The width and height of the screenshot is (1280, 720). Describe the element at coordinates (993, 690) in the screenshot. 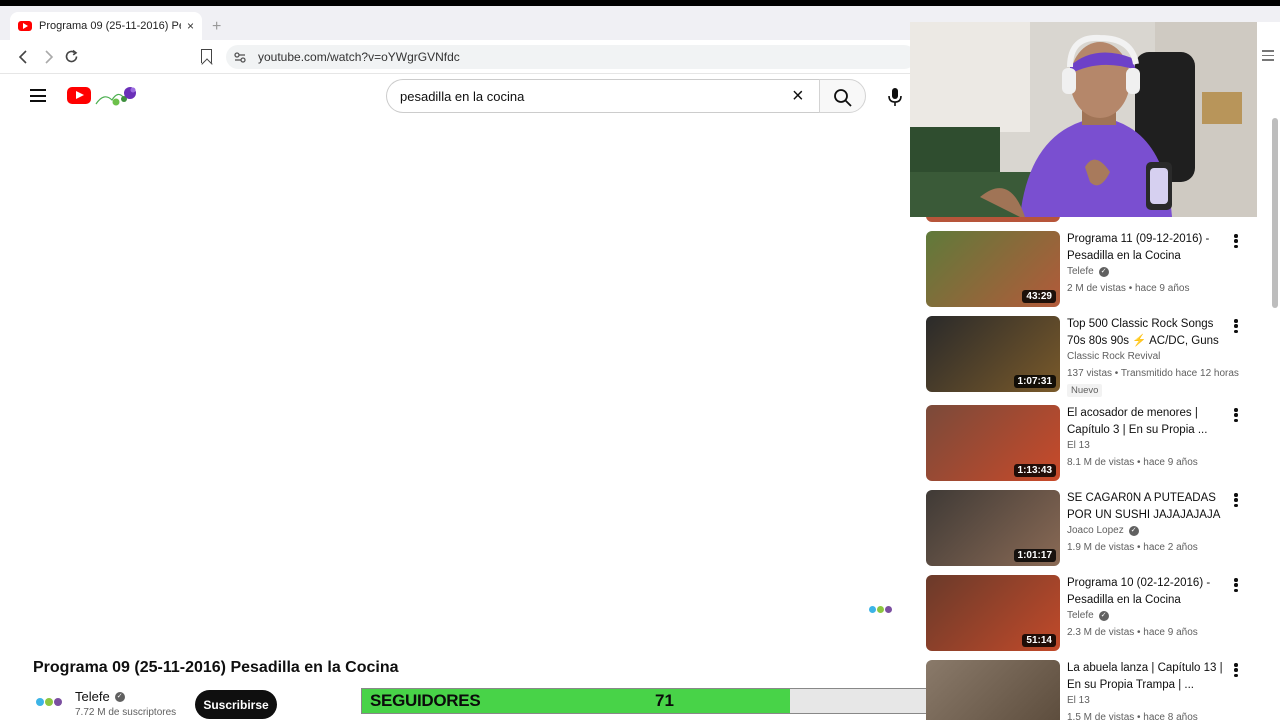

I see `recommendation-thumbnail` at that location.